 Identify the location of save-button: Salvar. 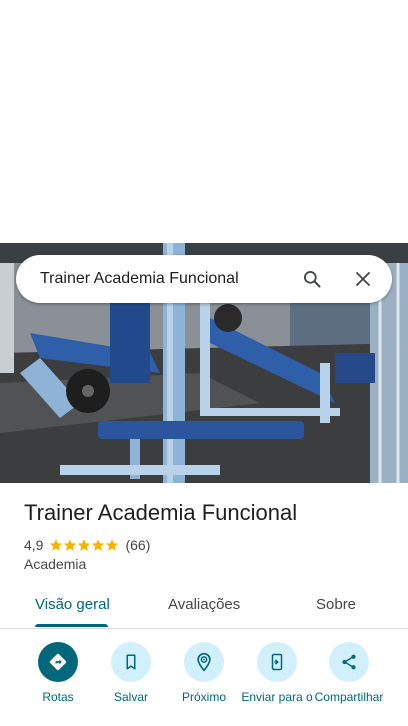
(131, 673).